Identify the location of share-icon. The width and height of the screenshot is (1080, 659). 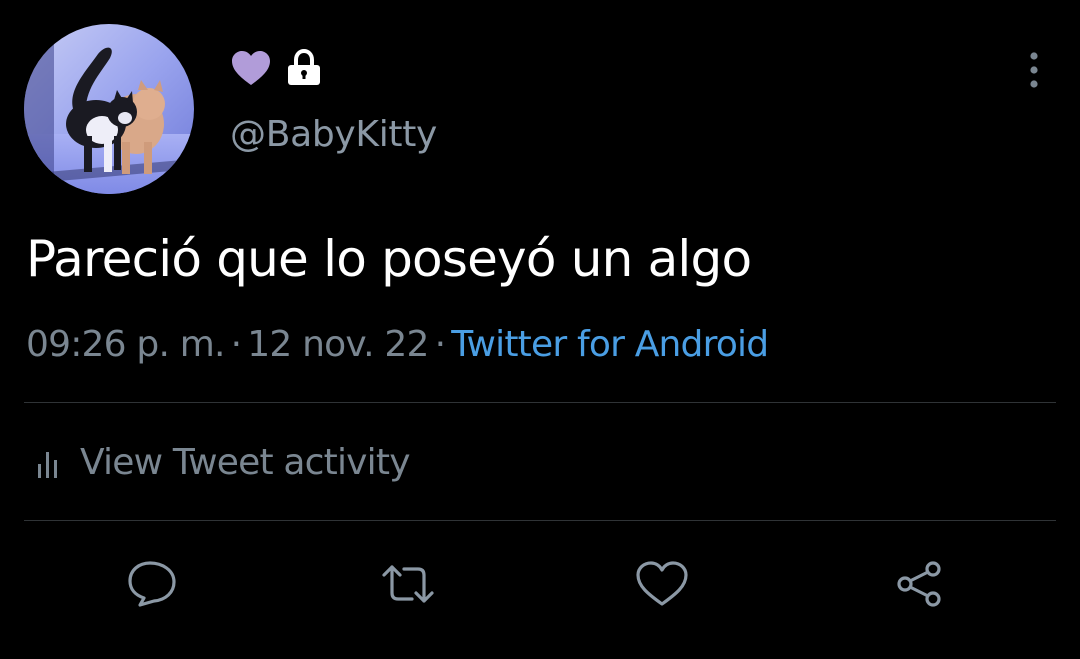
(919, 584).